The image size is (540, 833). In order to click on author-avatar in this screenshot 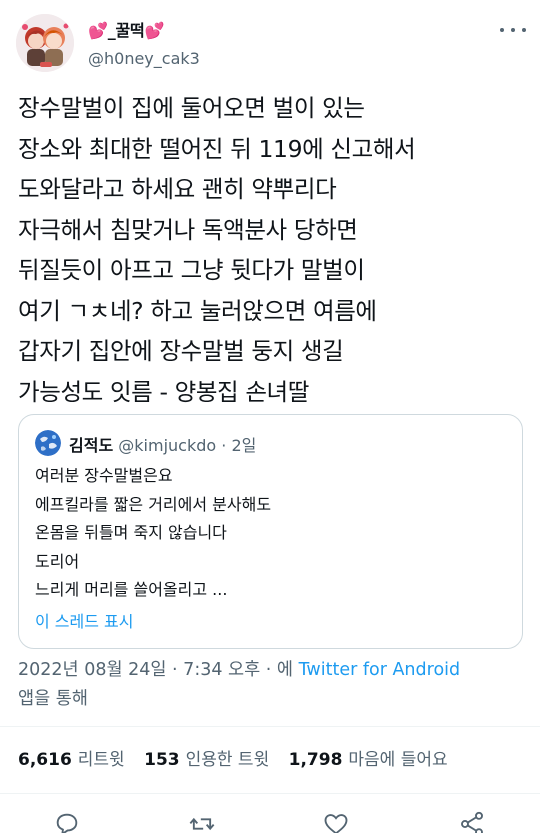, I will do `click(45, 43)`.